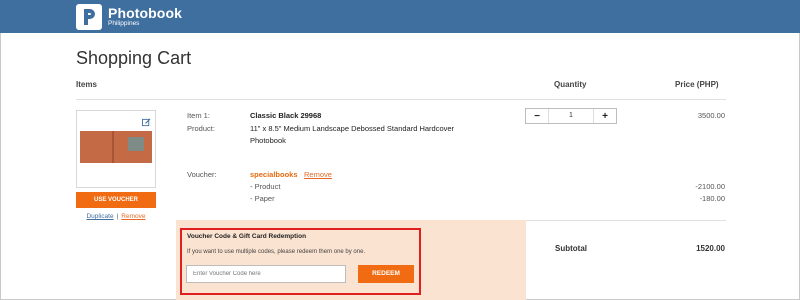 This screenshot has height=300, width=800. What do you see at coordinates (86, 84) in the screenshot?
I see `column-header-items: Items` at bounding box center [86, 84].